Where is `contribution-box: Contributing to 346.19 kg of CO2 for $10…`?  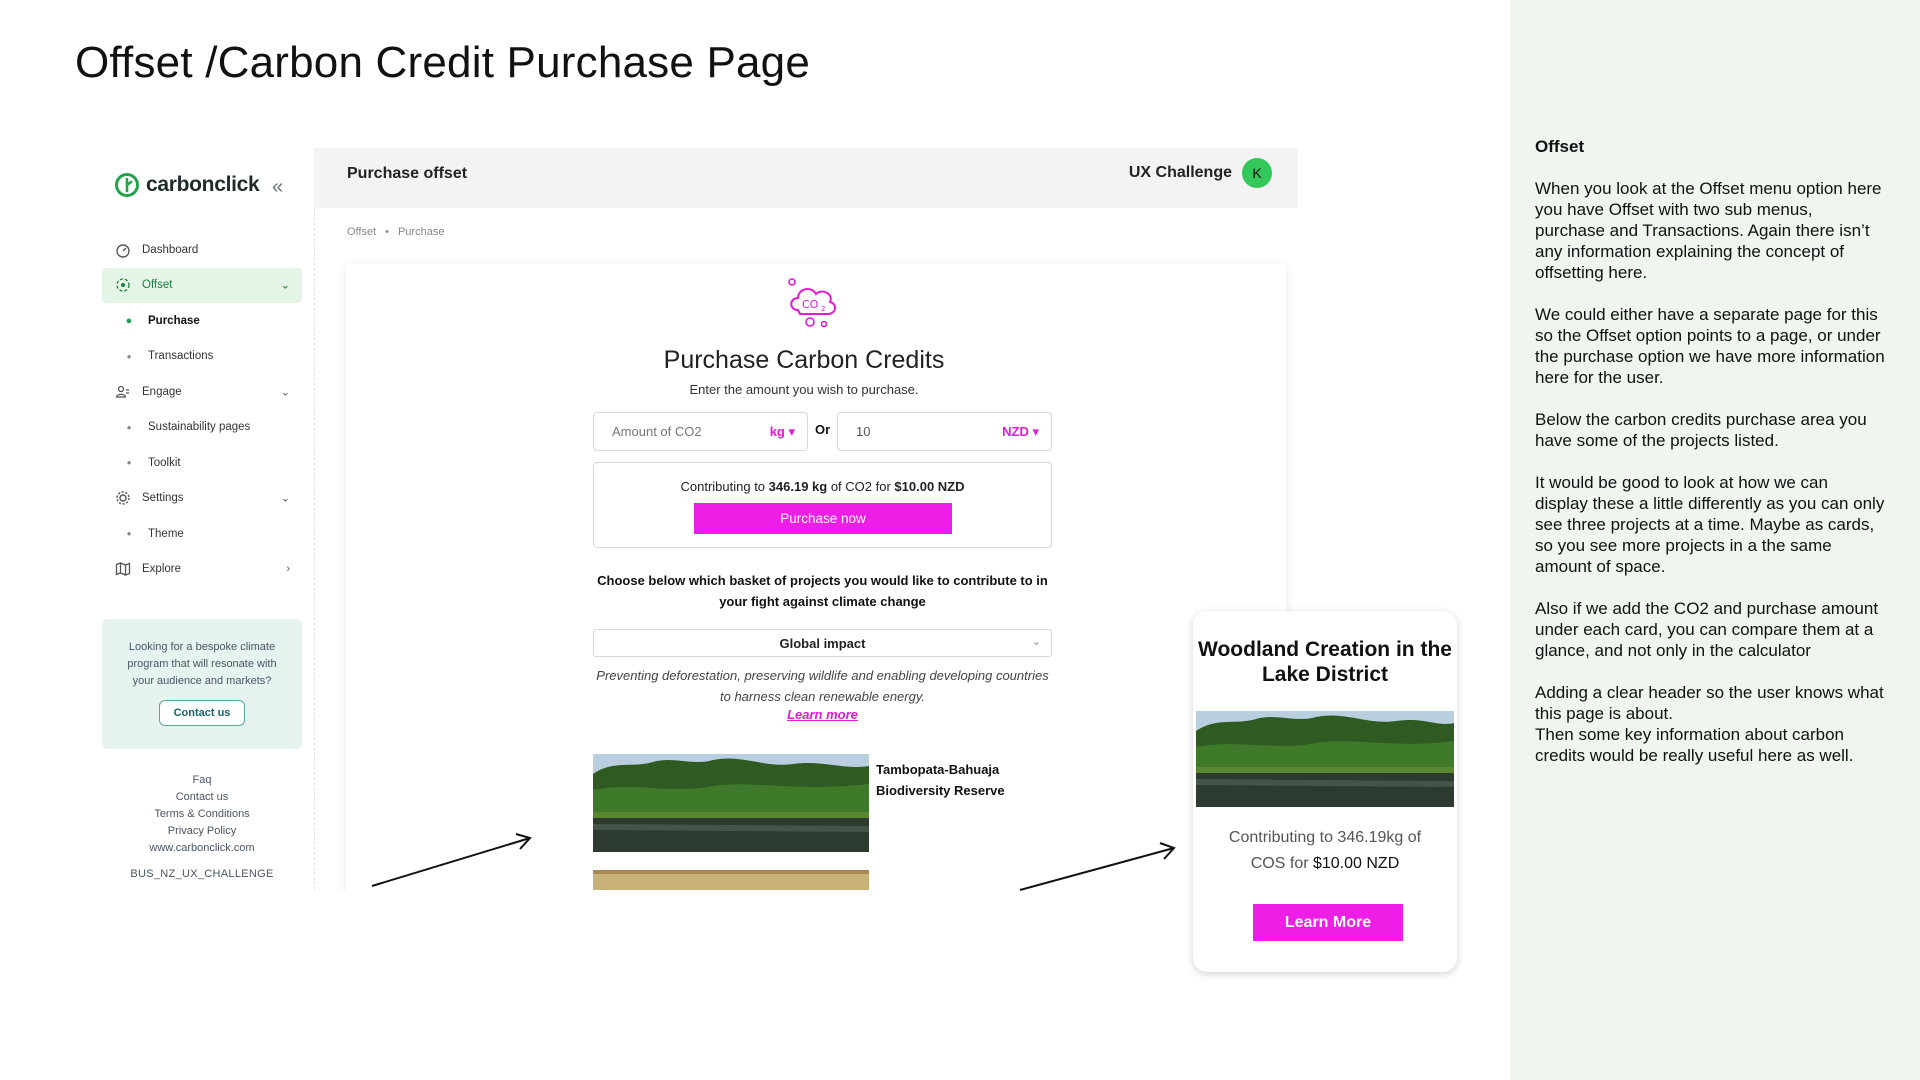 contribution-box: Contributing to 346.19 kg of CO2 for $10… is located at coordinates (822, 505).